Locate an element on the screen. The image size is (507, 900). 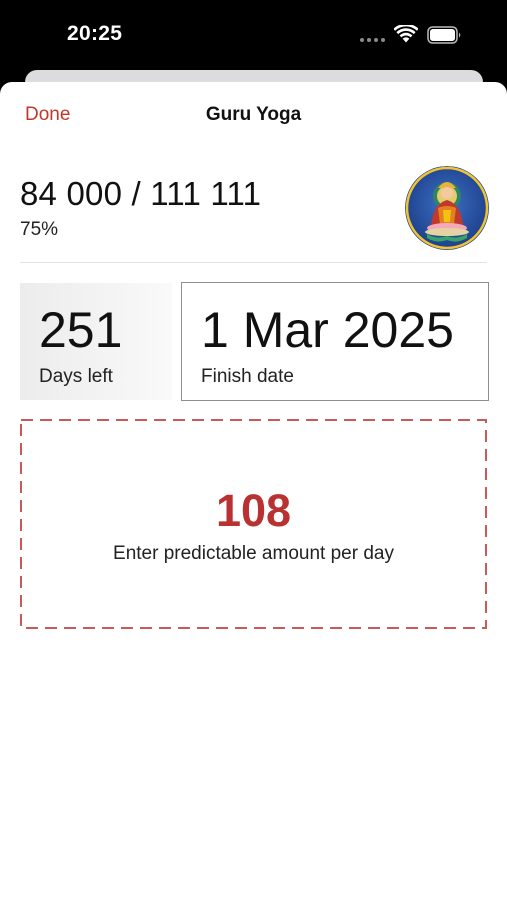
wifi-icon is located at coordinates (406, 34).